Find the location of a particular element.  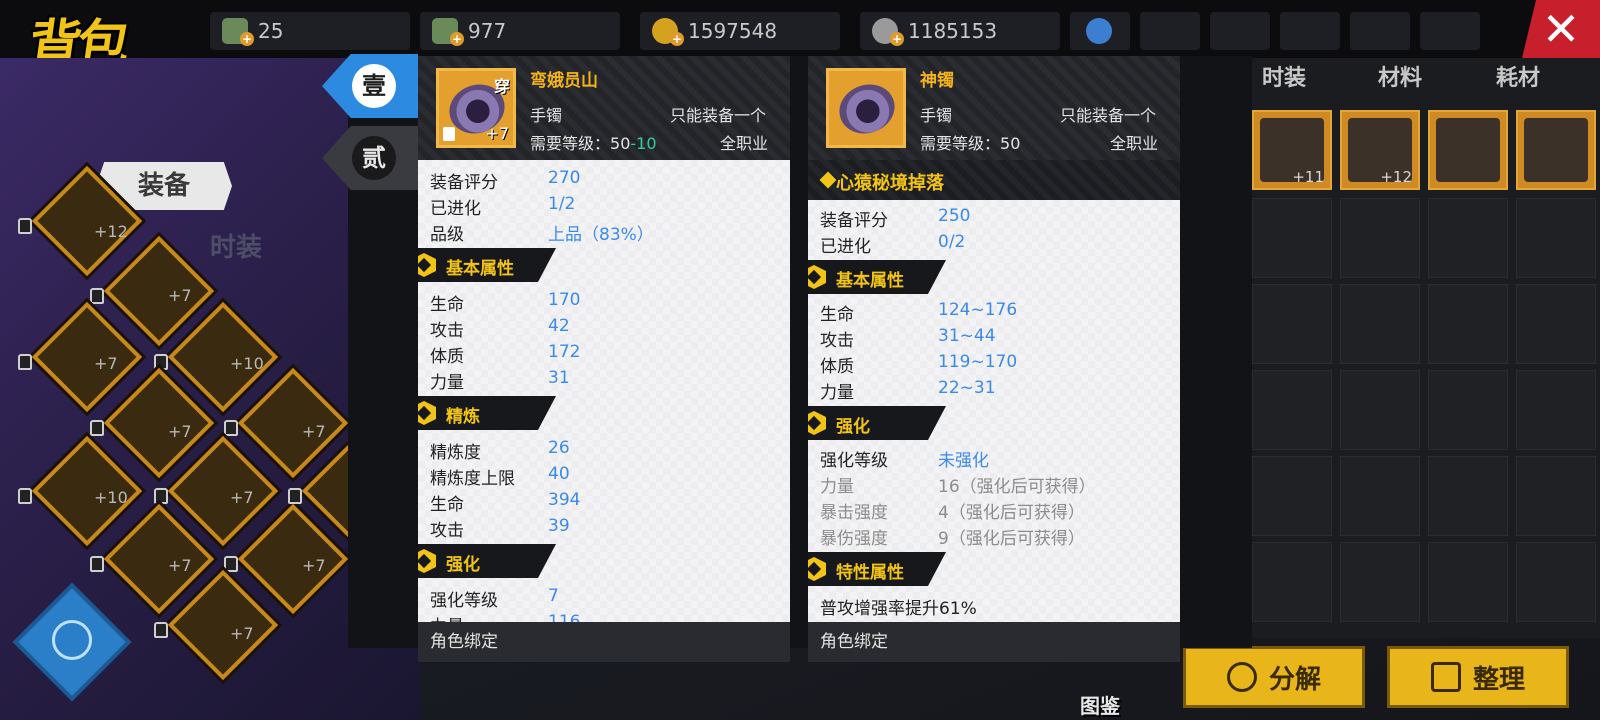

sort-button: 整理 is located at coordinates (1478, 677).